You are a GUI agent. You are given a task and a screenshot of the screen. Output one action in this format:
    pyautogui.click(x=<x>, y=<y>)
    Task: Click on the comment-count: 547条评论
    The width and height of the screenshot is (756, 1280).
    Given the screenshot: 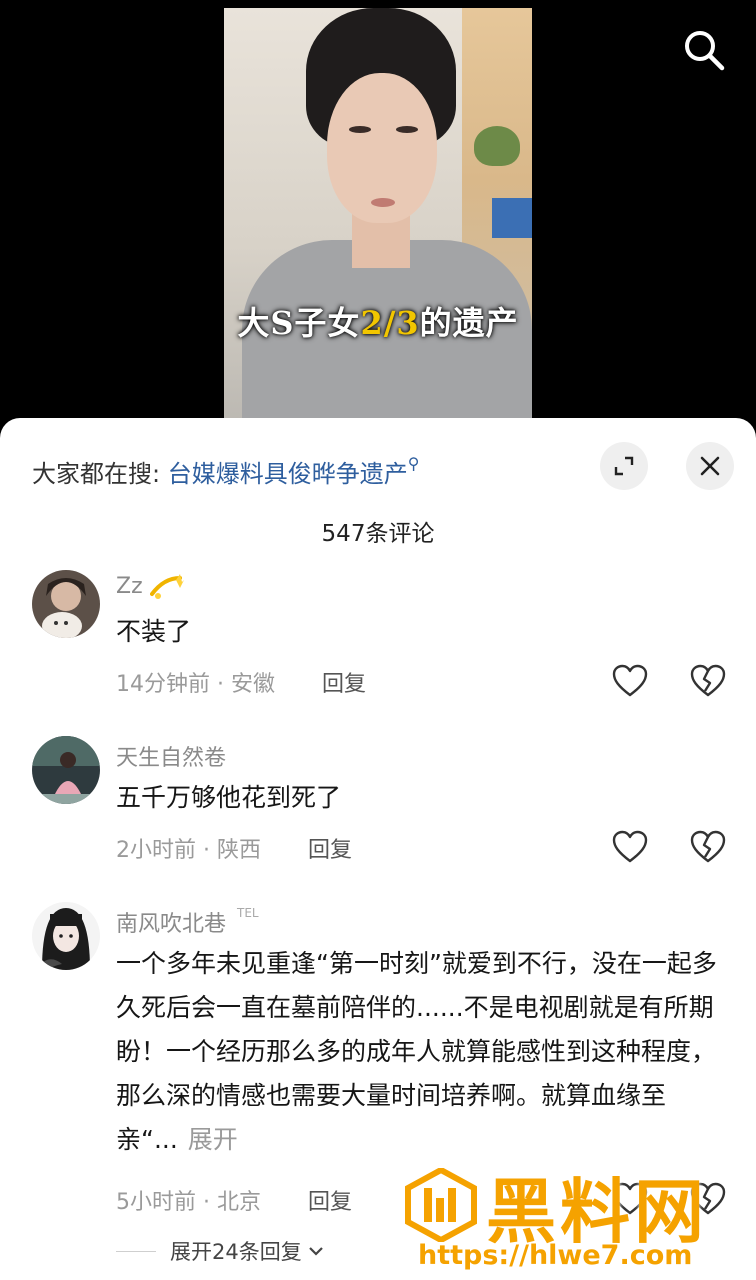 What is the action you would take?
    pyautogui.click(x=378, y=534)
    